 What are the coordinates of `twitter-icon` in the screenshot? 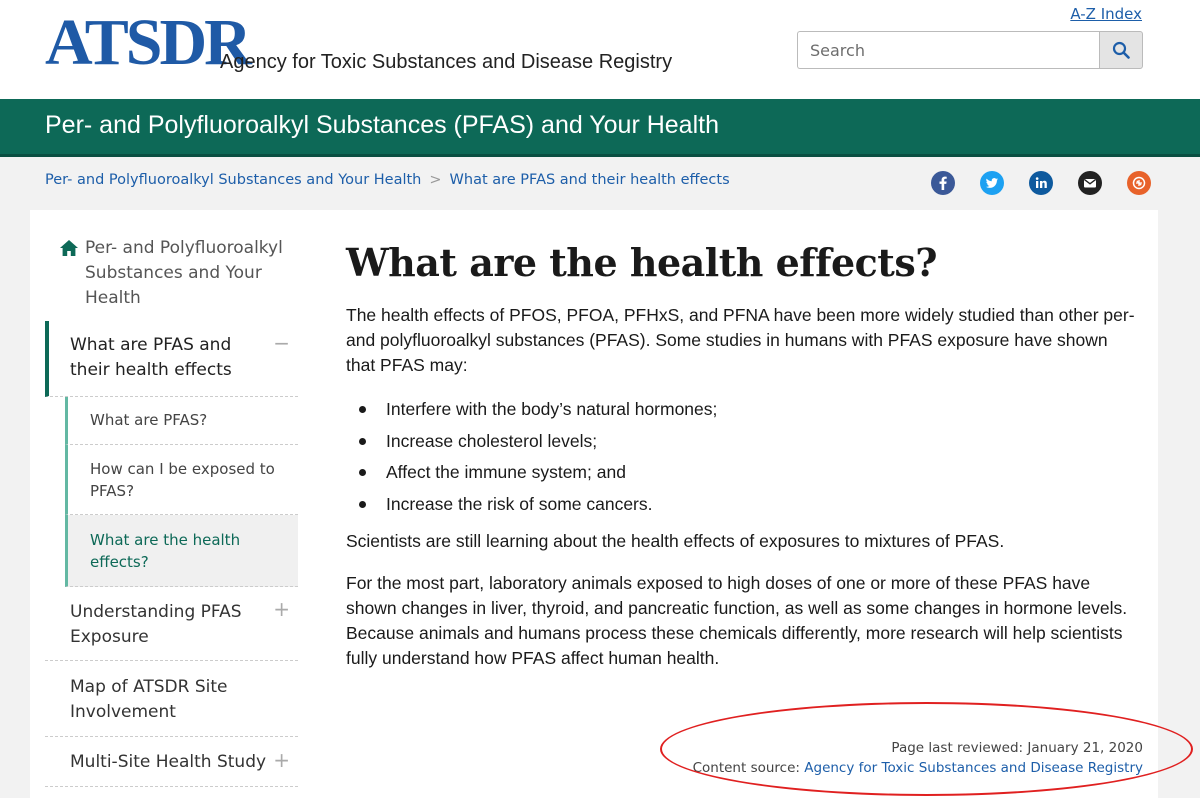 It's located at (992, 183).